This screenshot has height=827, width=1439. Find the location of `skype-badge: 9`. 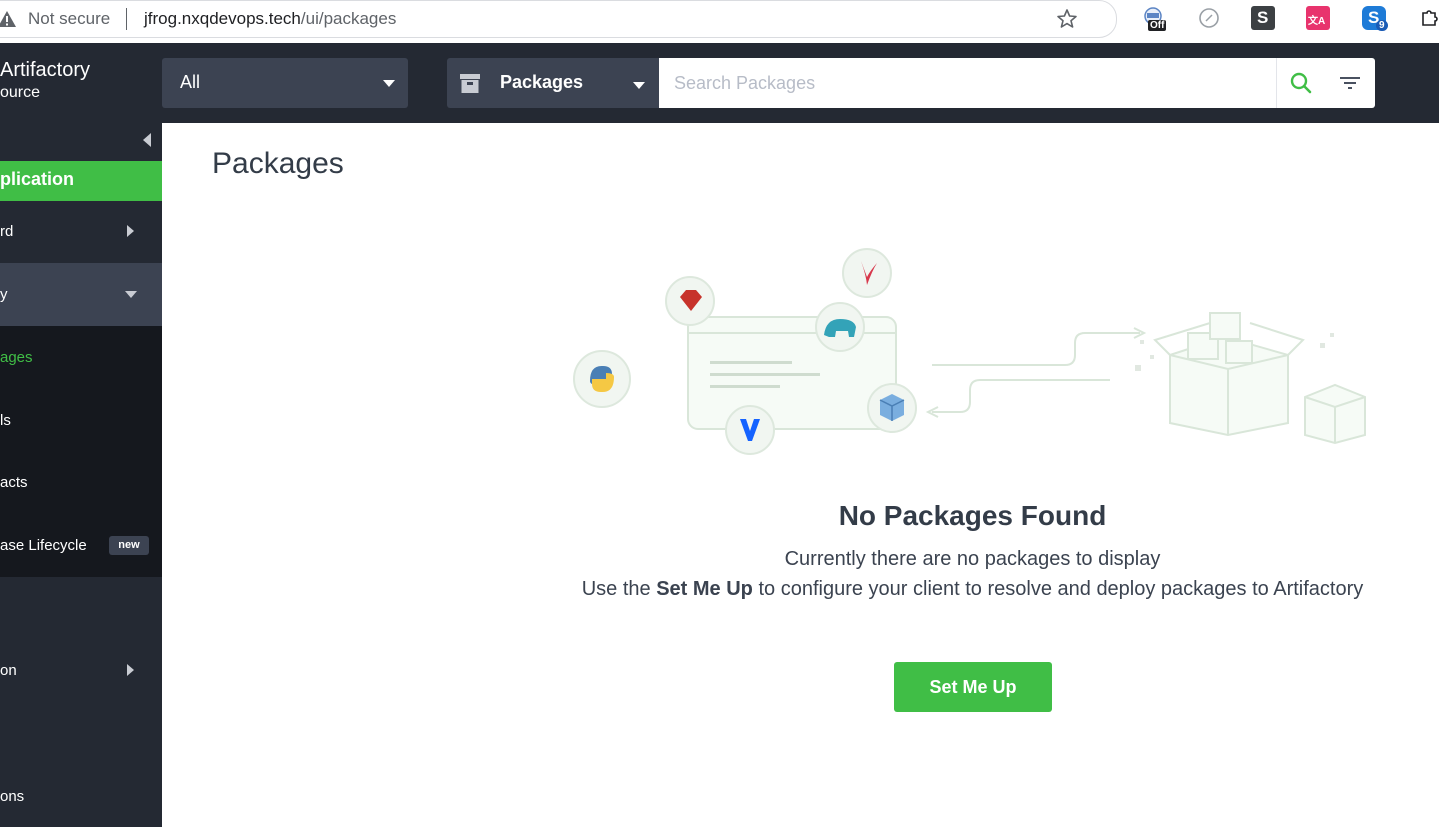

skype-badge: 9 is located at coordinates (1382, 25).